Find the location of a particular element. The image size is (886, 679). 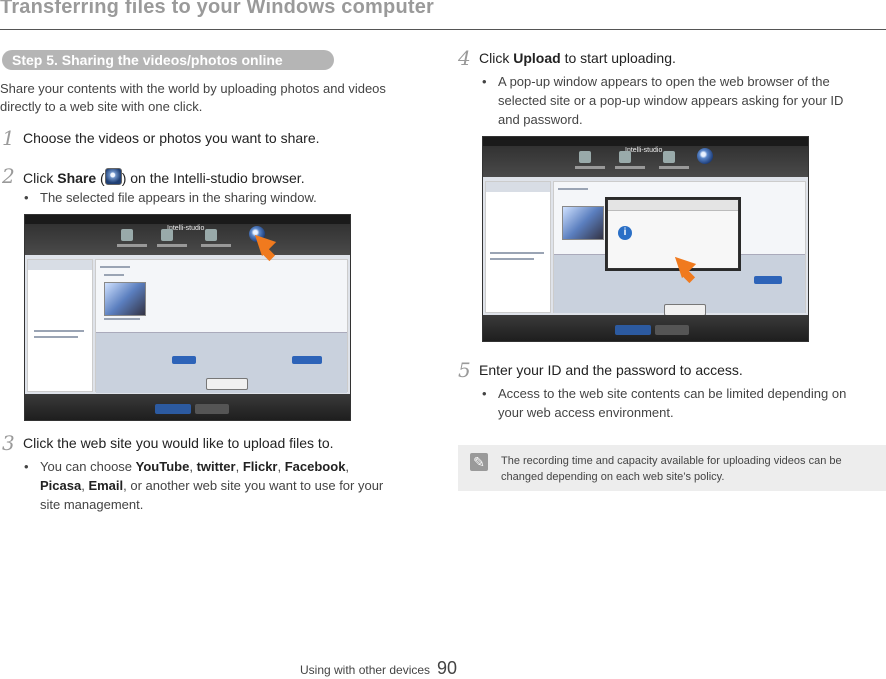

pencil-note-icon: ✎ is located at coordinates (479, 462).